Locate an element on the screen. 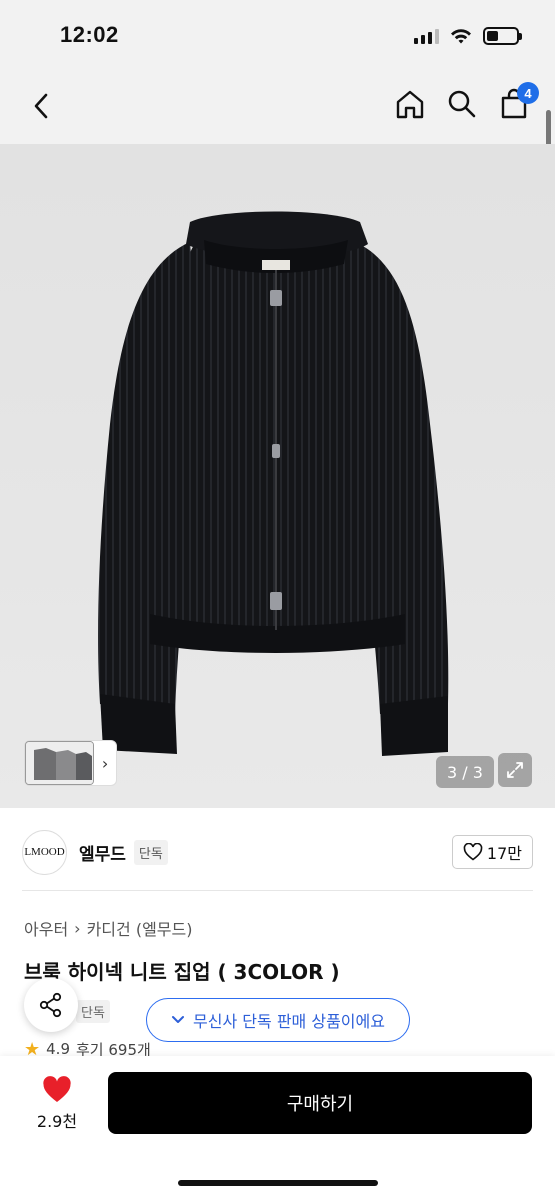 The width and height of the screenshot is (555, 1200). cart-button: 4 is located at coordinates (518, 102).